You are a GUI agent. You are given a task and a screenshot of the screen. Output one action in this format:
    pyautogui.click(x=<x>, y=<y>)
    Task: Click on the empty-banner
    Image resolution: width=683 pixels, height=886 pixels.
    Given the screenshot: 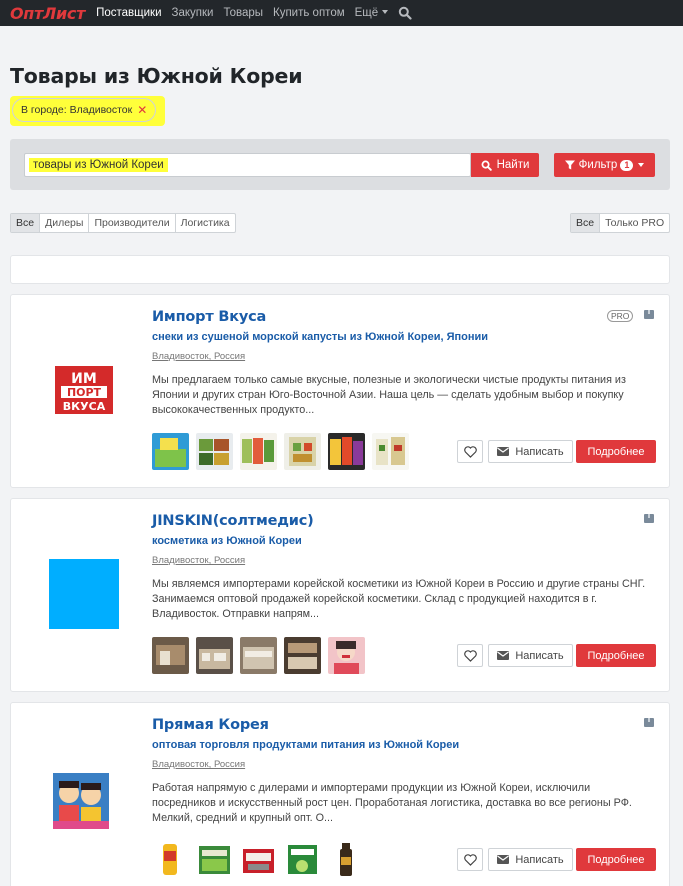 What is the action you would take?
    pyautogui.click(x=340, y=269)
    